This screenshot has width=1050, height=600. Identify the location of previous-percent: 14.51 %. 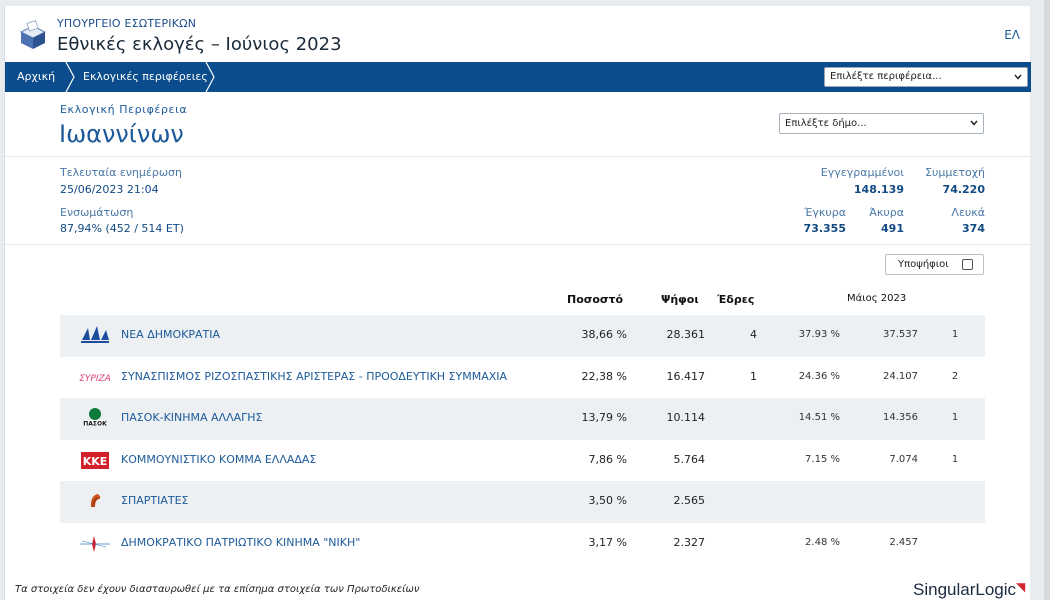
(819, 417).